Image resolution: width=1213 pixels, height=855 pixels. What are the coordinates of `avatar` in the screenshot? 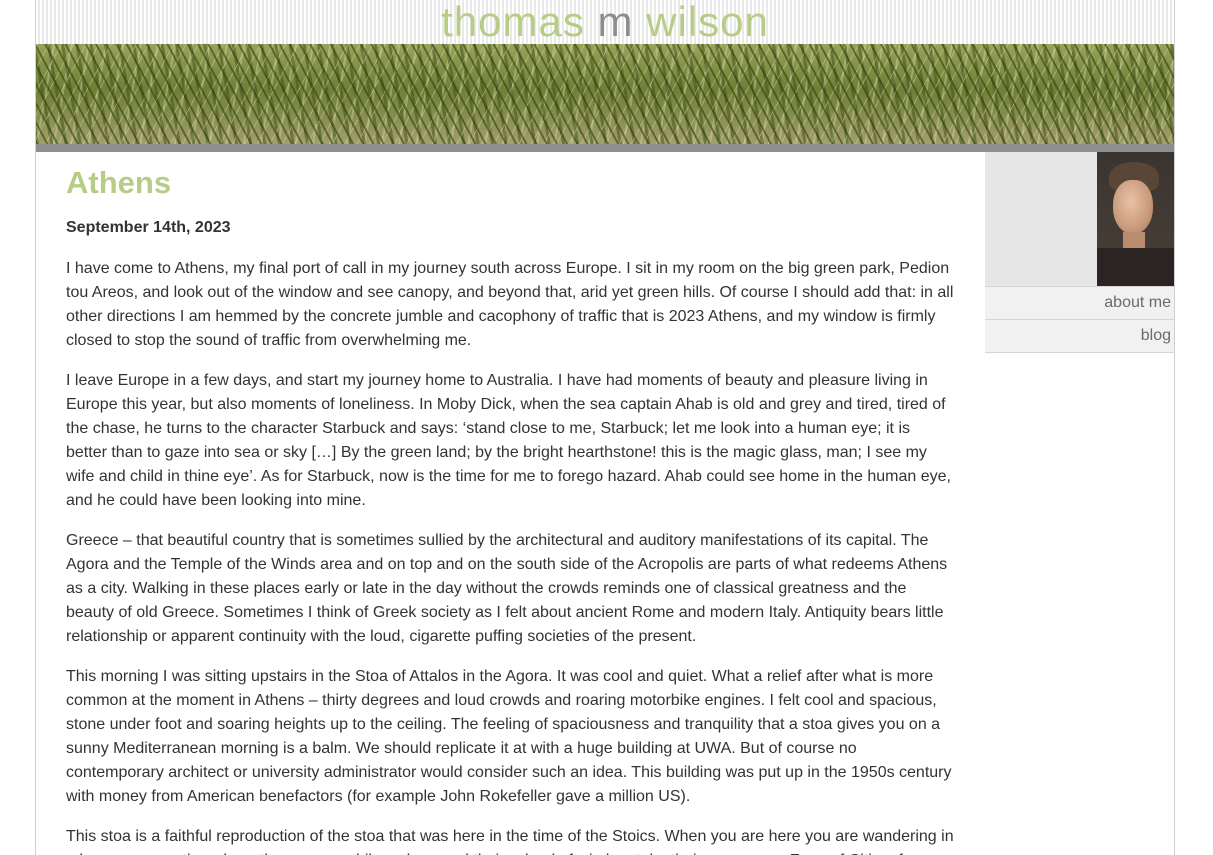 It's located at (1135, 219).